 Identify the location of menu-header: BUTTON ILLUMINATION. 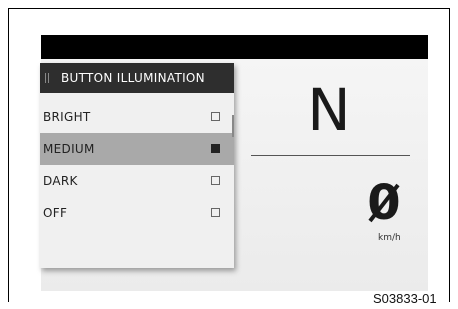
(137, 78).